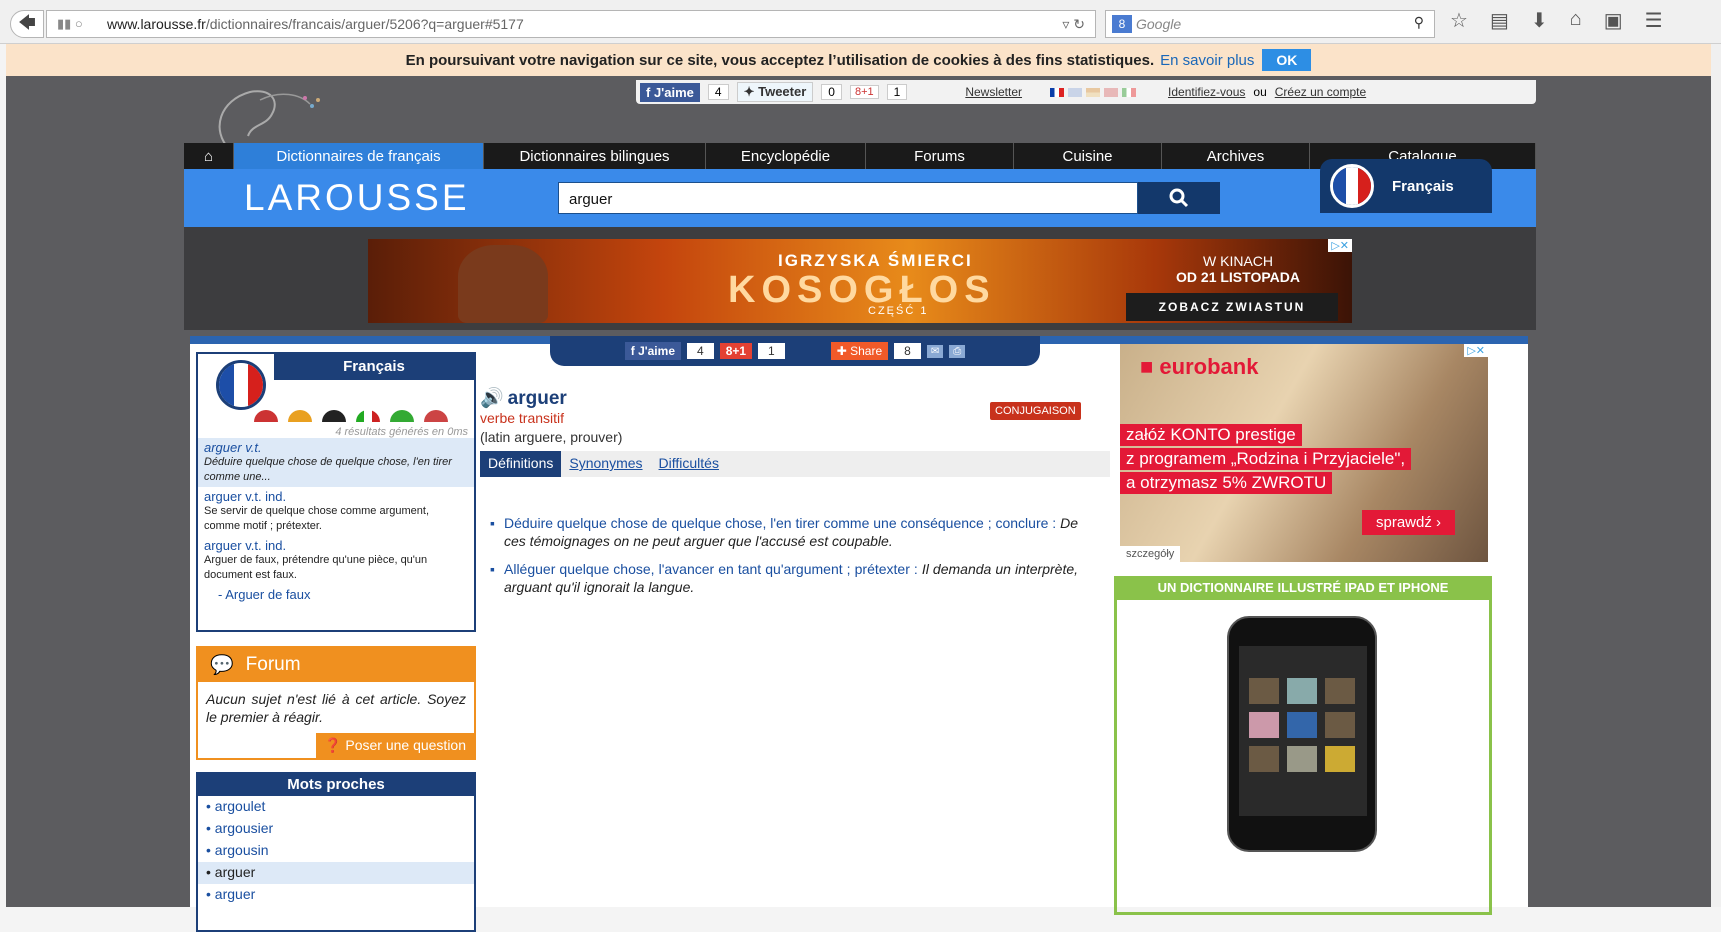 The height and width of the screenshot is (932, 1721). I want to click on results-meta: 4 résultats générés en 0ms, so click(401, 432).